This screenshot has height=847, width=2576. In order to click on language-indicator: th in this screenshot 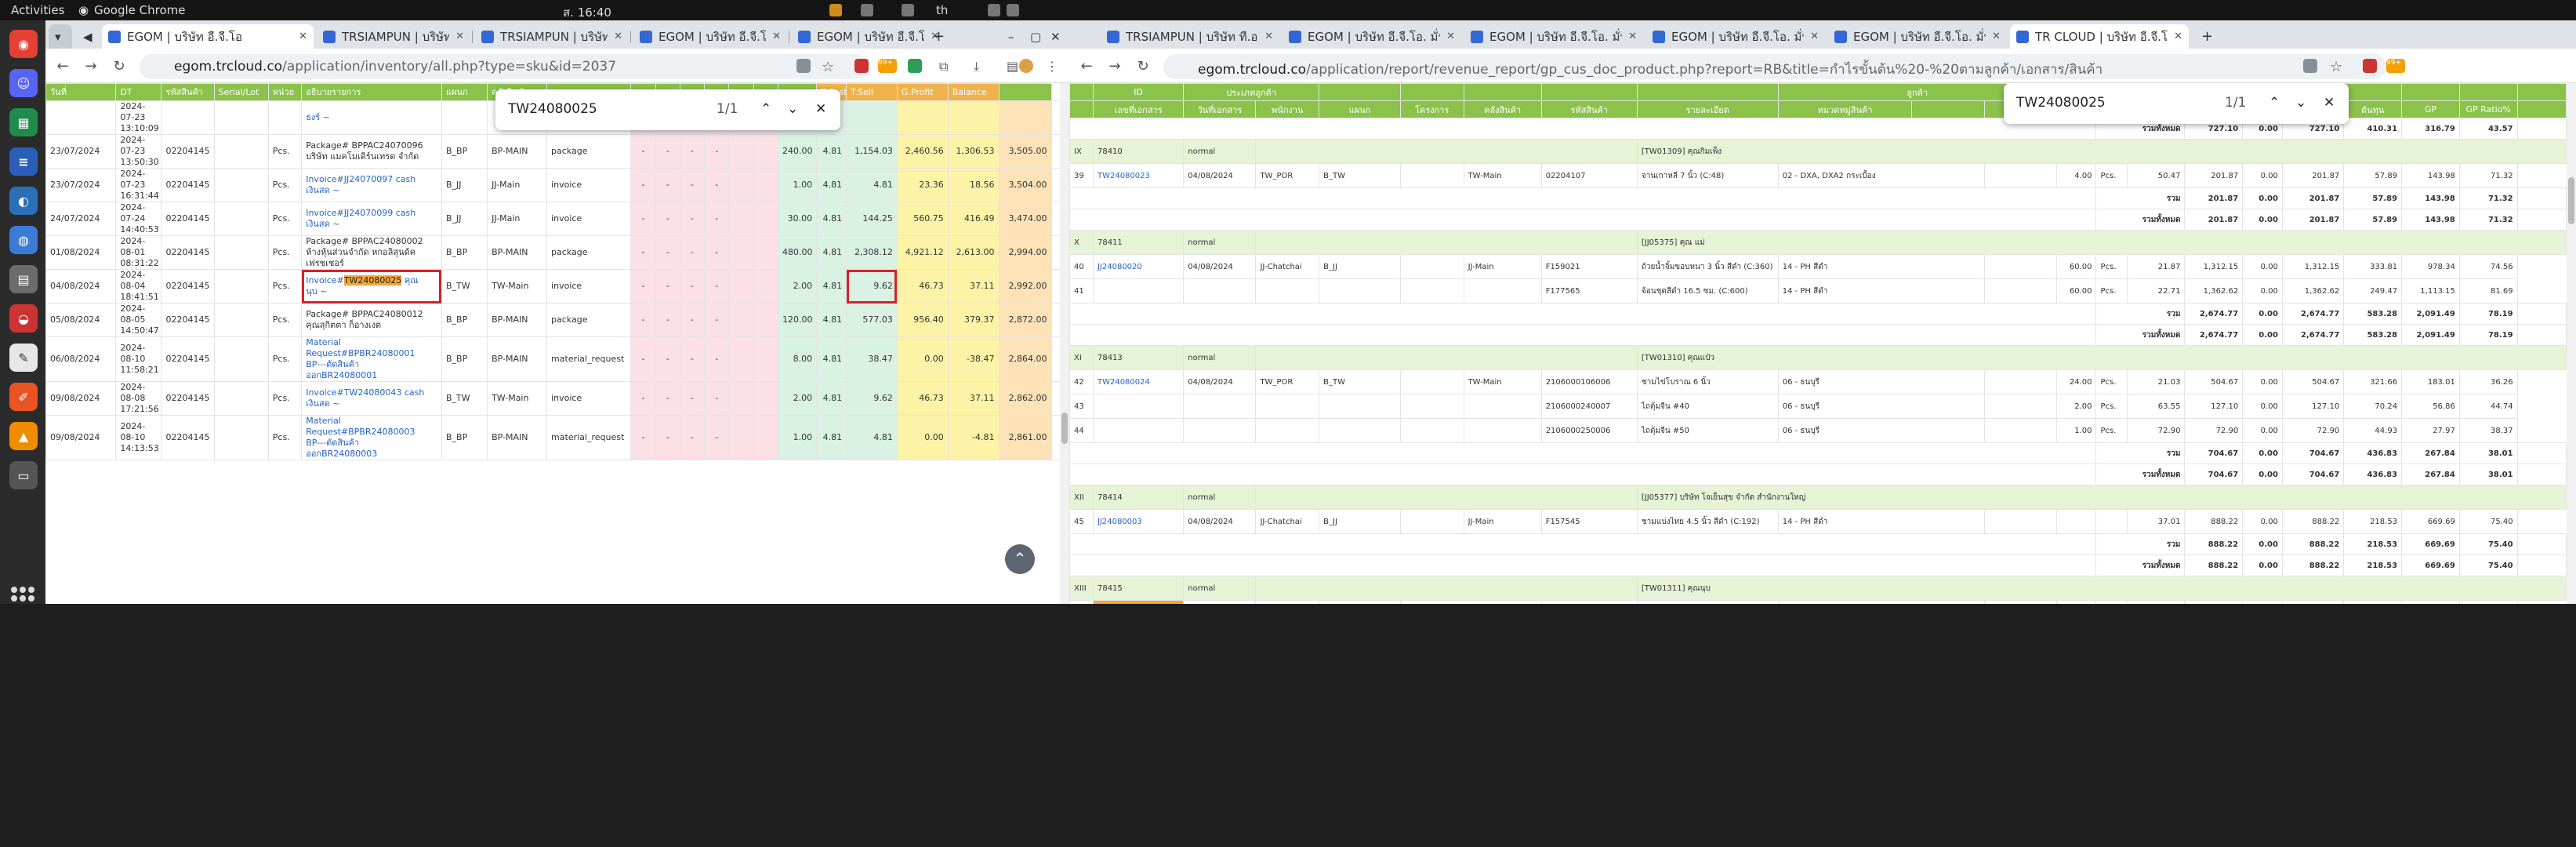, I will do `click(942, 10)`.